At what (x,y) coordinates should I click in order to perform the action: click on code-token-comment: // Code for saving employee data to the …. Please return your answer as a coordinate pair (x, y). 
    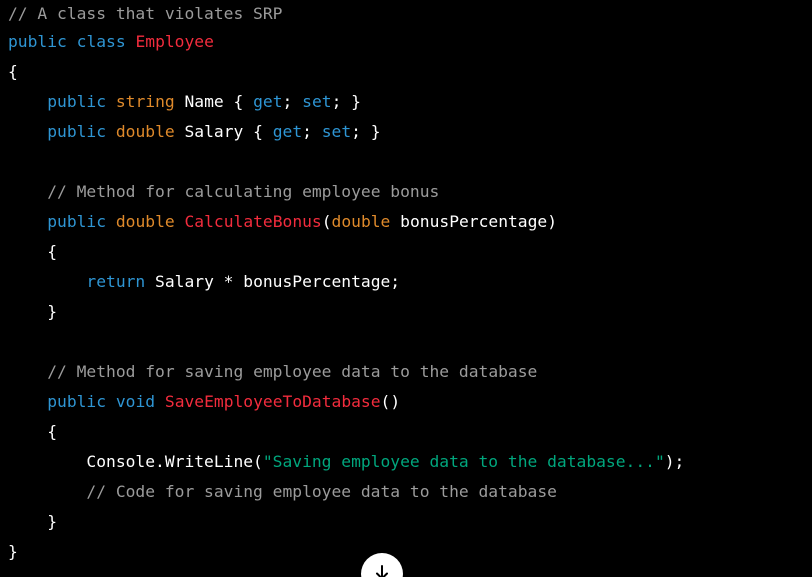
    Looking at the image, I should click on (321, 491).